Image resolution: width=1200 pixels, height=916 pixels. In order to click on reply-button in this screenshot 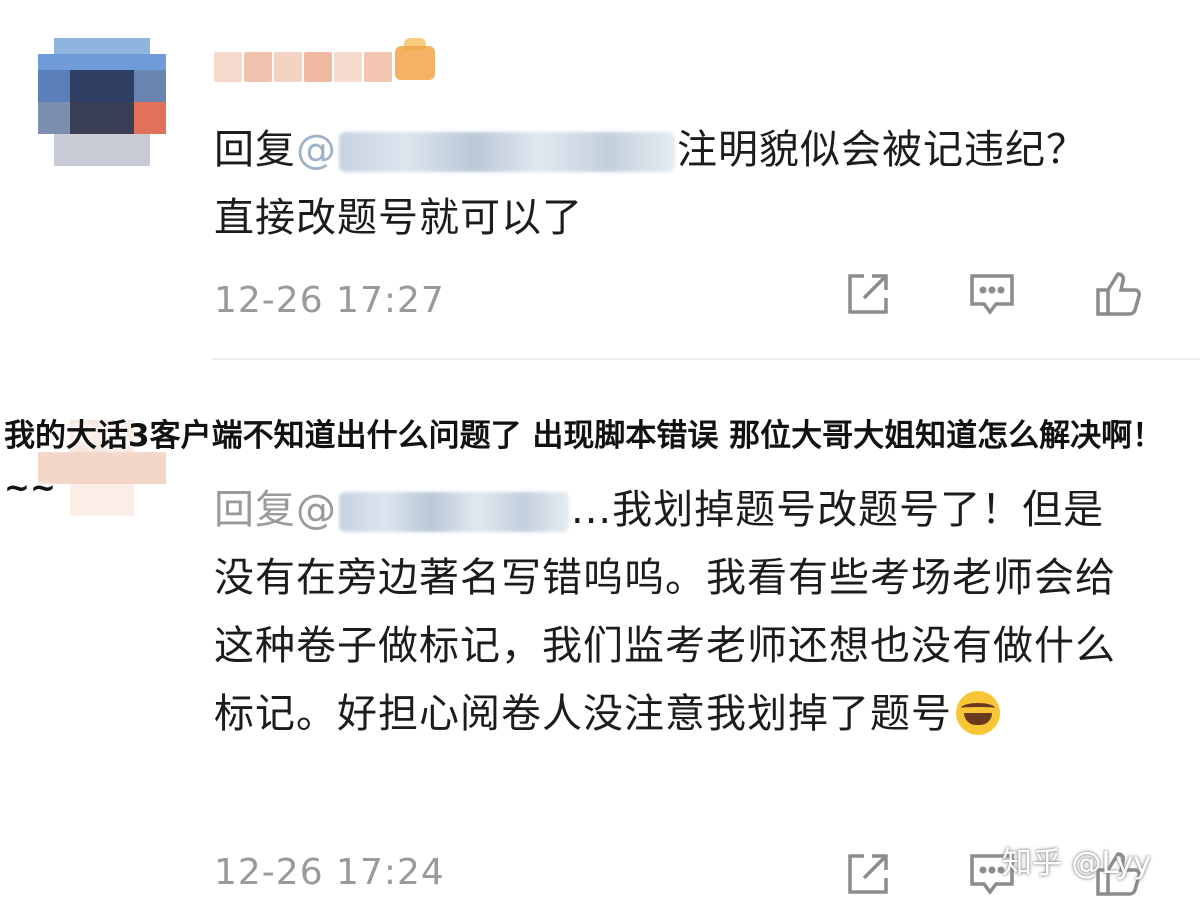, I will do `click(996, 298)`.